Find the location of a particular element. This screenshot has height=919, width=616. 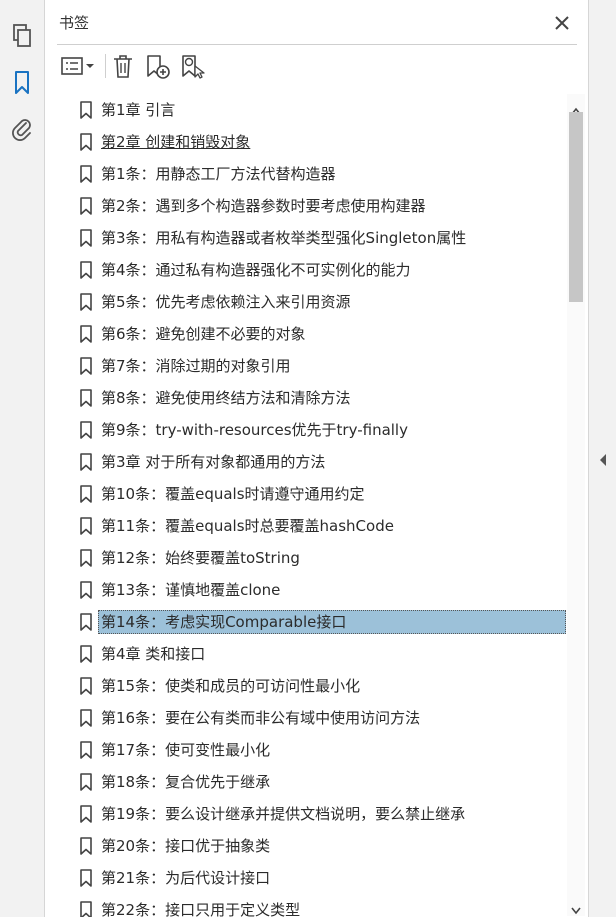

bookmark-item-label: 第22条：接口只用于定义类型 is located at coordinates (201, 909).